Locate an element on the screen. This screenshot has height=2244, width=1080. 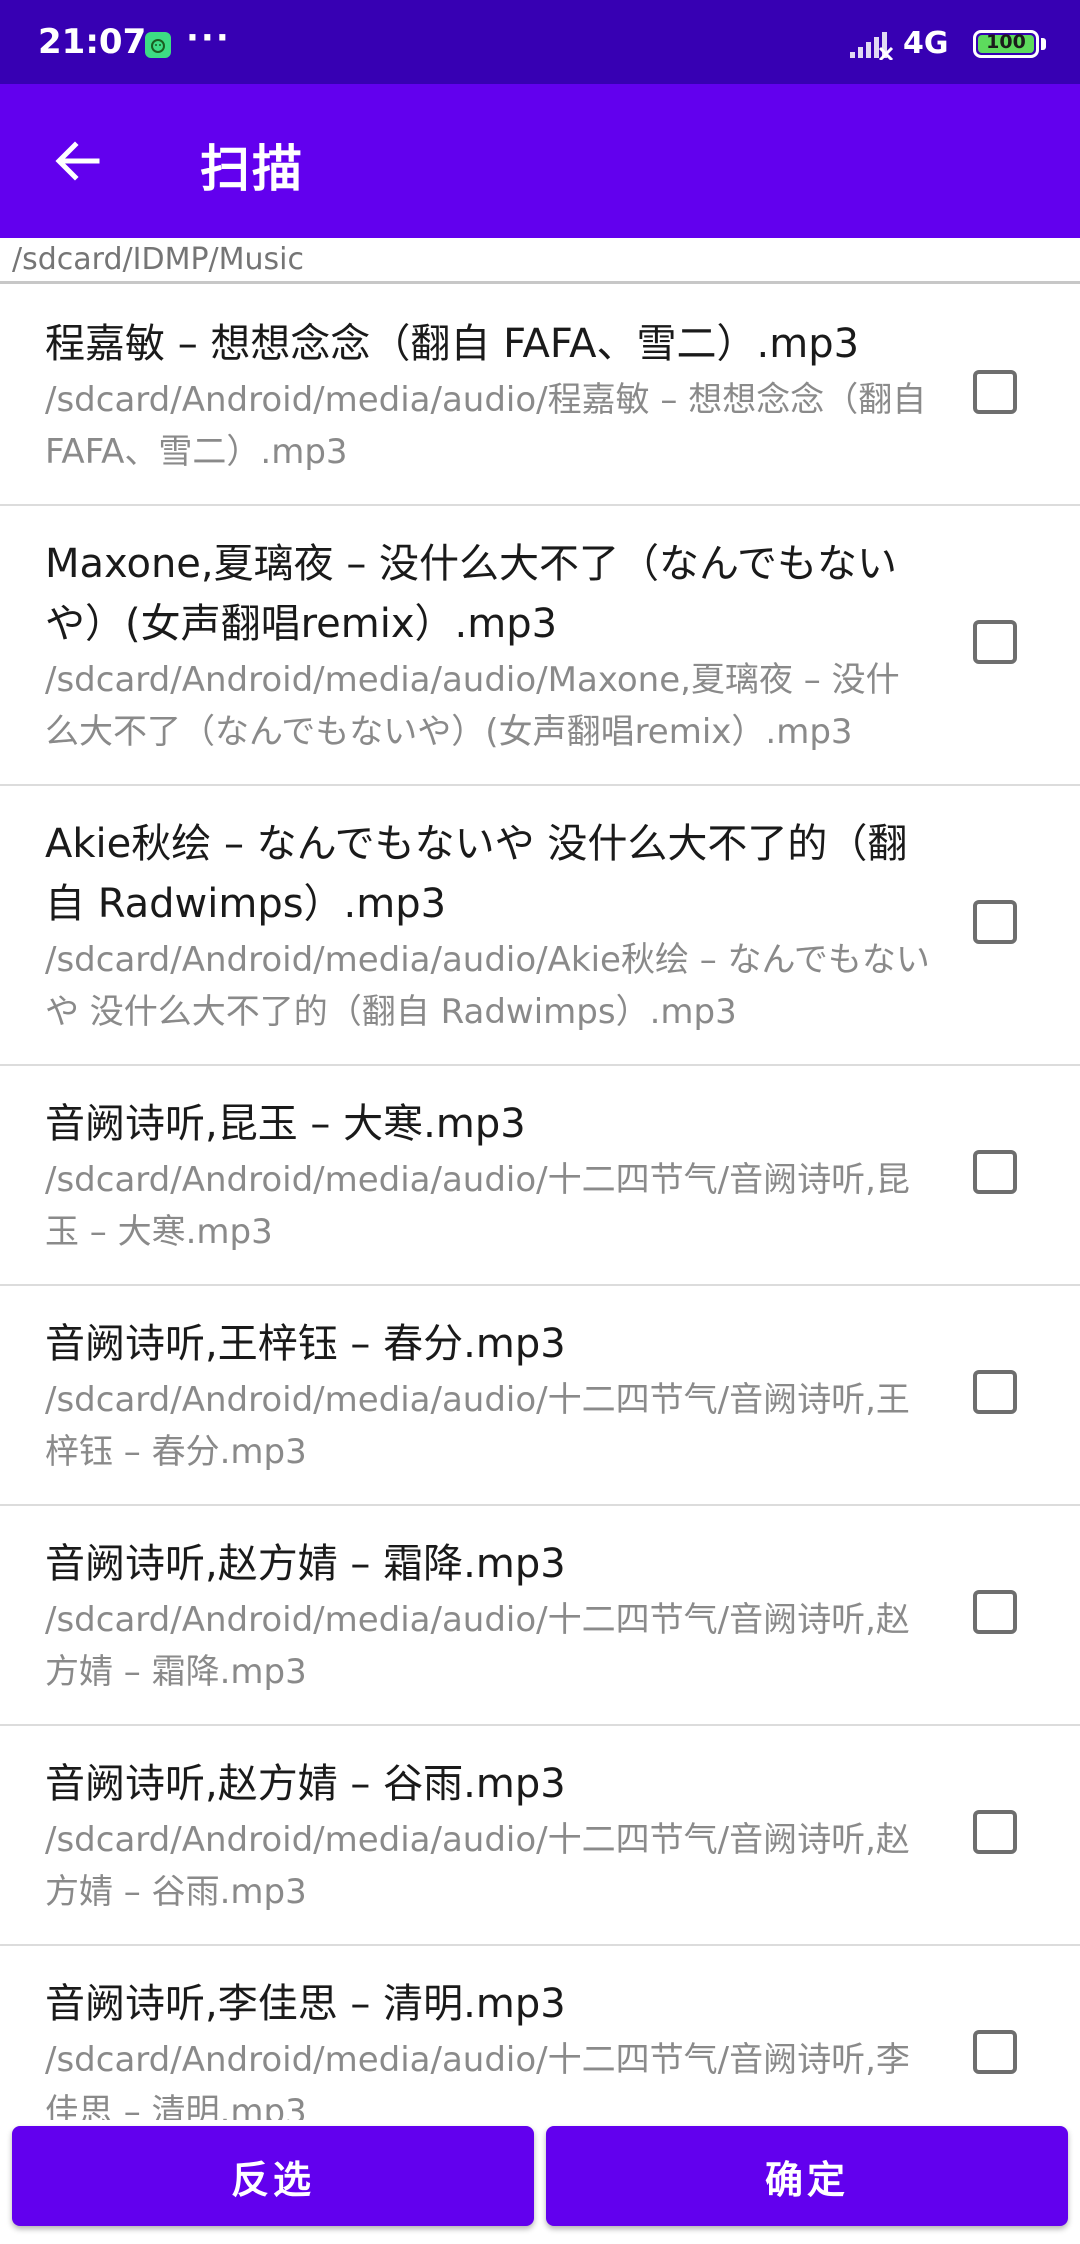
network-type-label: 4G is located at coordinates (926, 43).